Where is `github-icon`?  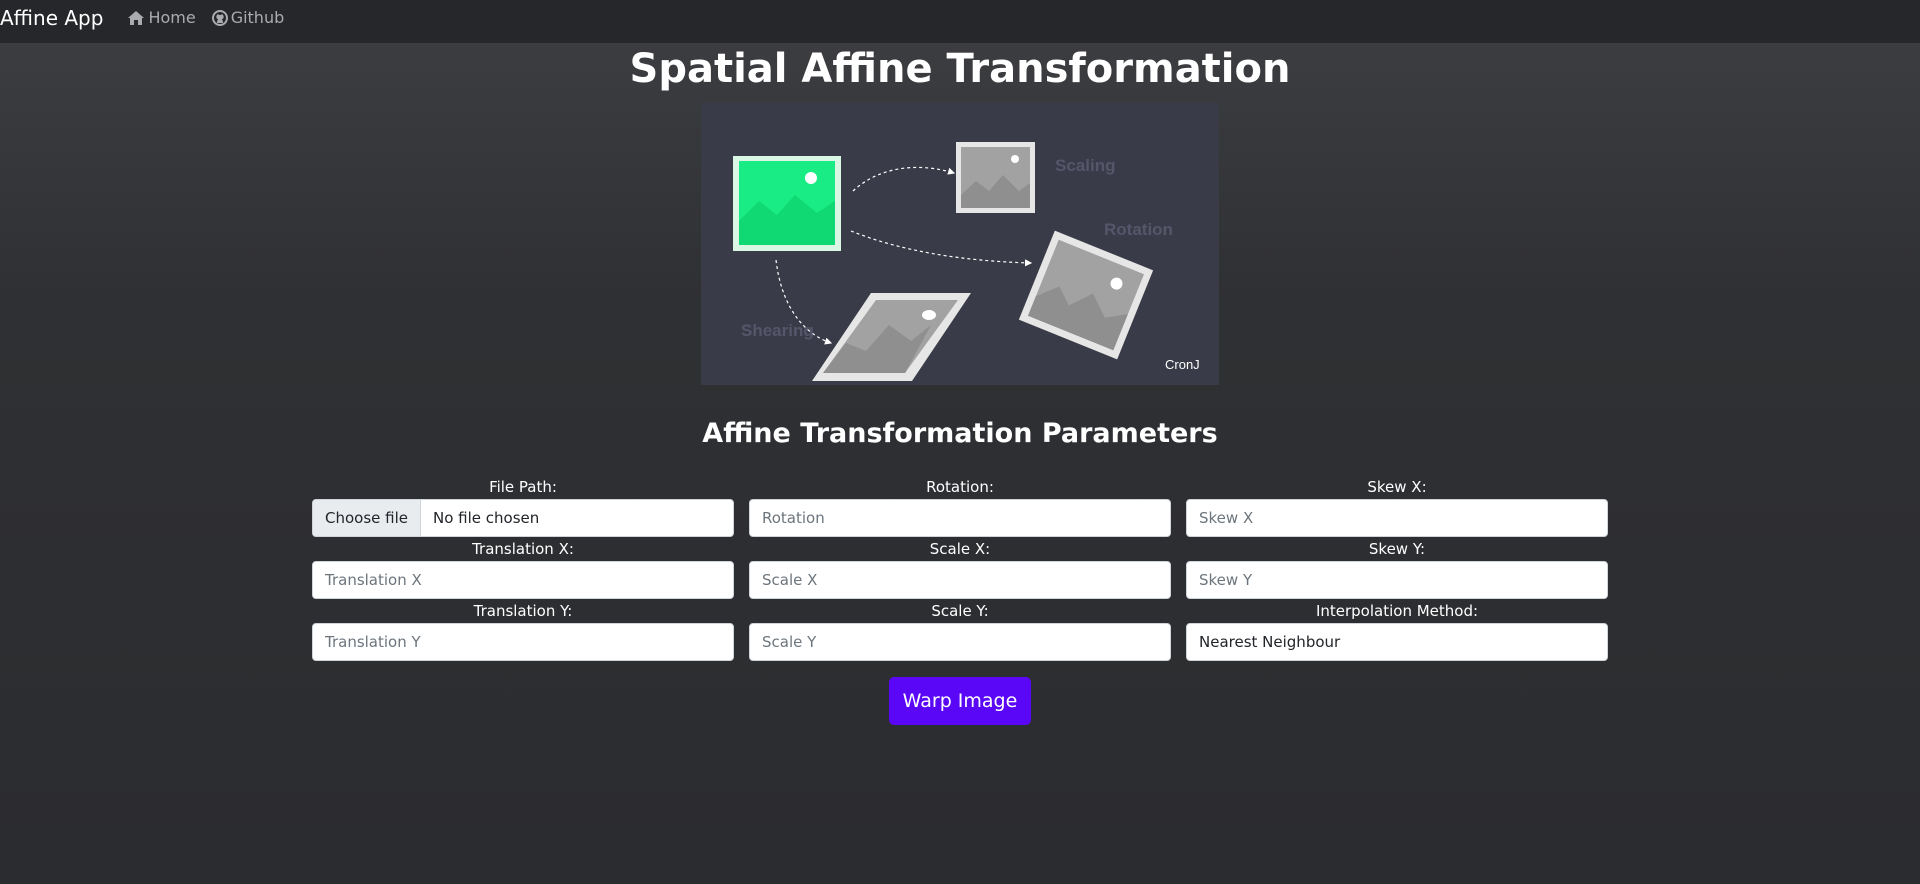
github-icon is located at coordinates (219, 17).